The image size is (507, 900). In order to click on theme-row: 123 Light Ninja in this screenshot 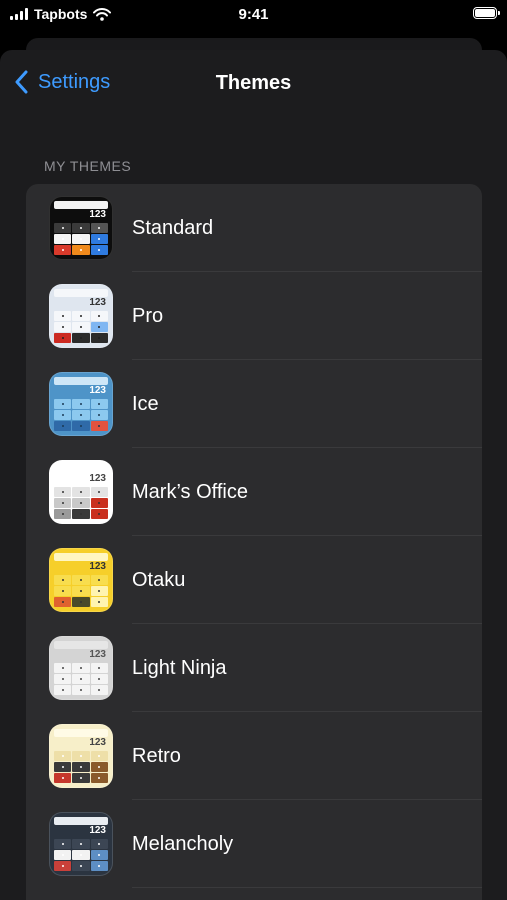, I will do `click(254, 668)`.